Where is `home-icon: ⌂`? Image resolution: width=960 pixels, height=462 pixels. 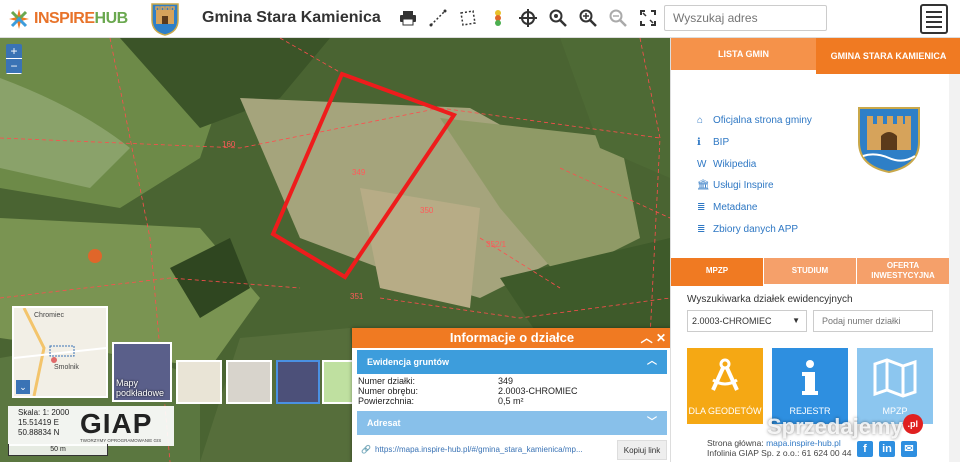 home-icon: ⌂ is located at coordinates (700, 121).